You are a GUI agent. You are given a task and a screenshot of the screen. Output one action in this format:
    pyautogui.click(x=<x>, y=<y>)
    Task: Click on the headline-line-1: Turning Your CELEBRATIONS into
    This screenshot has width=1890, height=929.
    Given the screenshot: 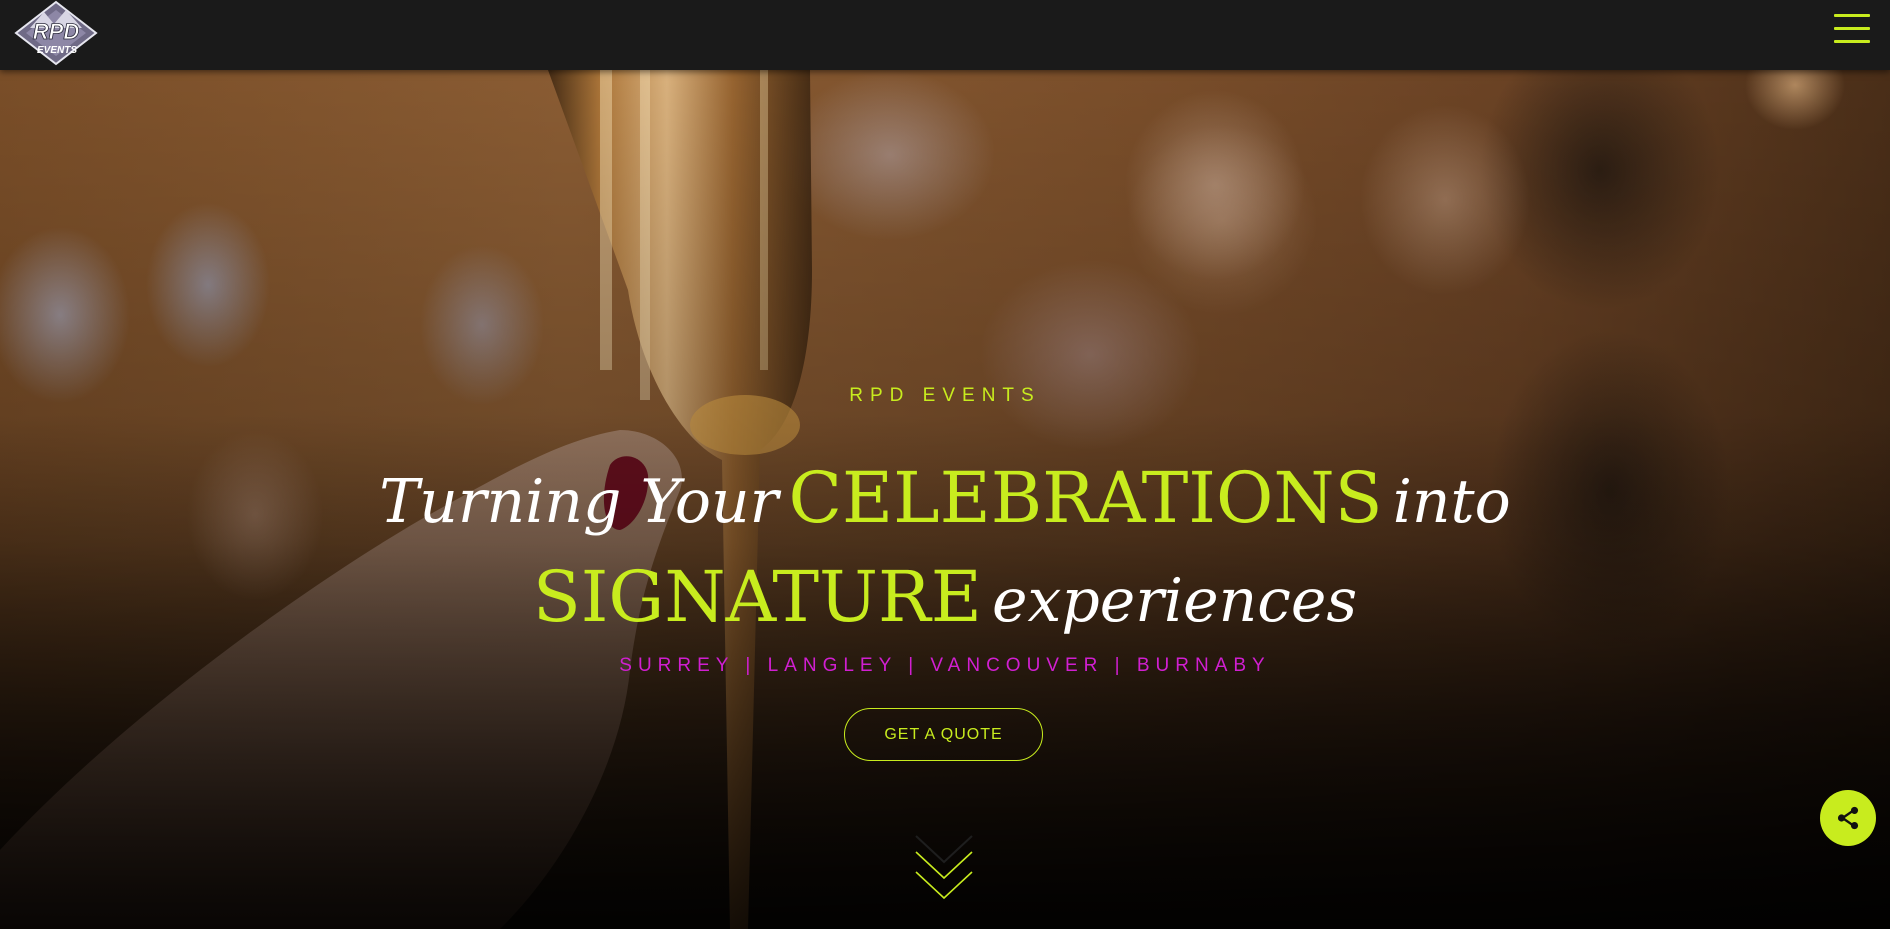 What is the action you would take?
    pyautogui.click(x=945, y=504)
    